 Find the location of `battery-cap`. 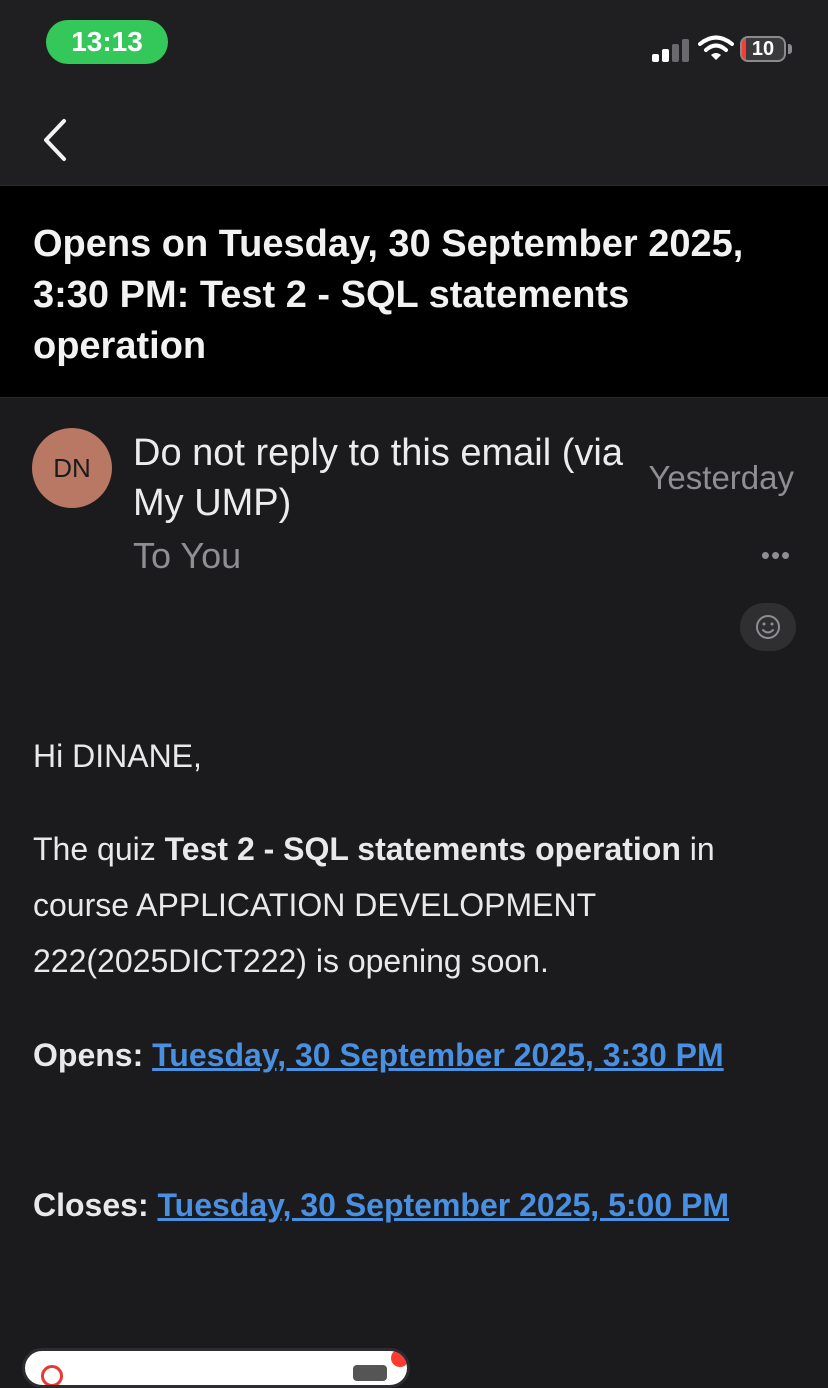

battery-cap is located at coordinates (790, 49).